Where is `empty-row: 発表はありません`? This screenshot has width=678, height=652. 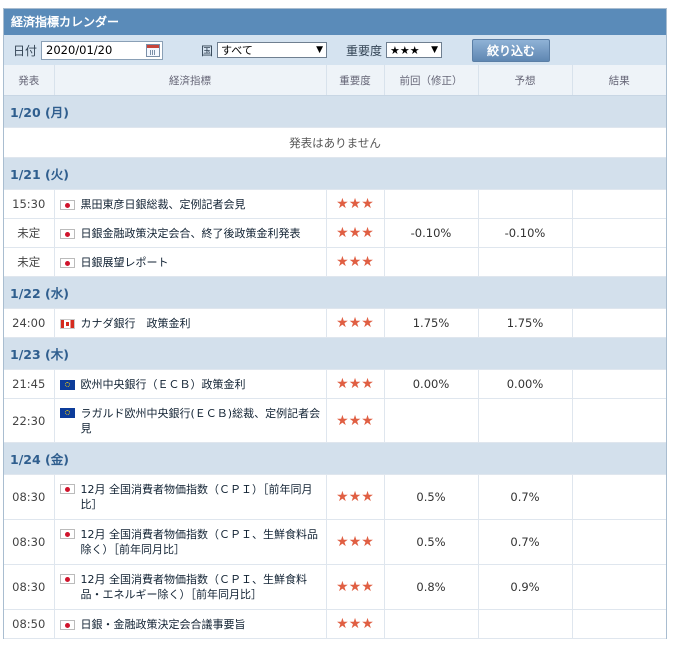
empty-row: 発表はありません is located at coordinates (335, 142).